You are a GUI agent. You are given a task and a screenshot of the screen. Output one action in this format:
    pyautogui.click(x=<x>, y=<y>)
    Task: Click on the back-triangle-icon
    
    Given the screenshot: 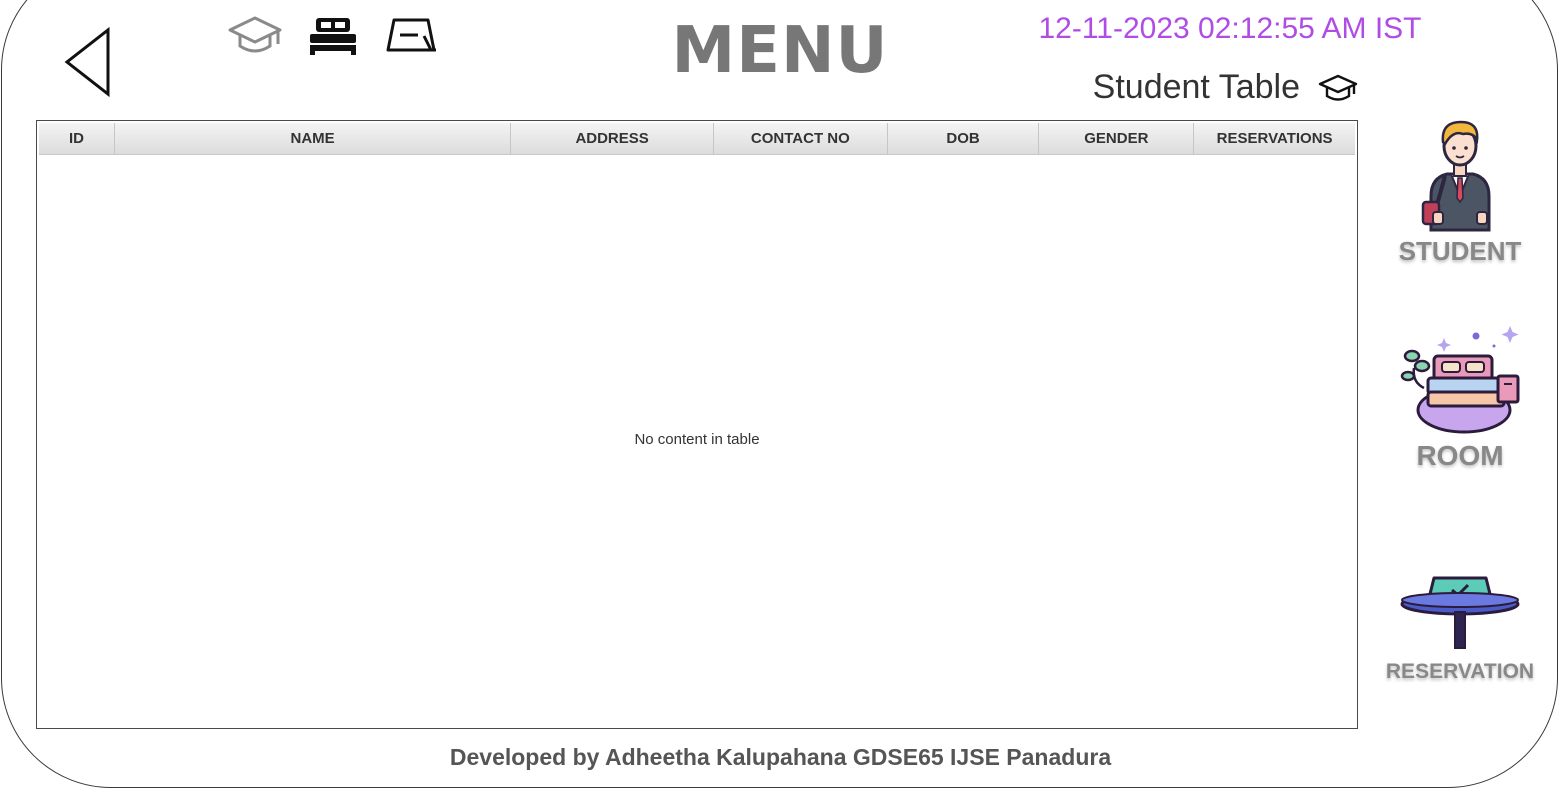 What is the action you would take?
    pyautogui.click(x=87, y=62)
    